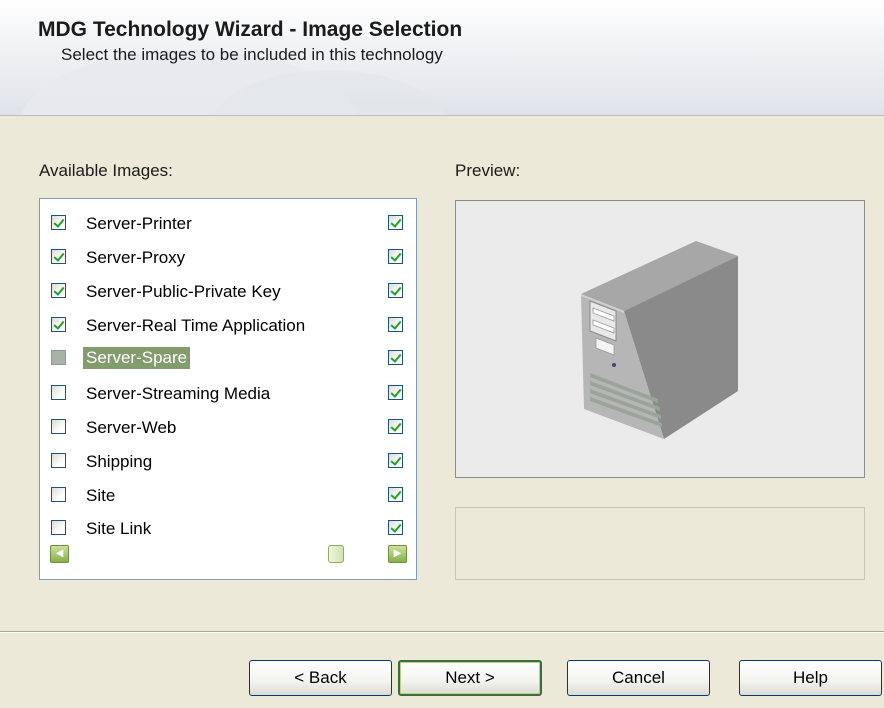 Image resolution: width=884 pixels, height=708 pixels. What do you see at coordinates (106, 170) in the screenshot?
I see `available-images-label: Available Images:` at bounding box center [106, 170].